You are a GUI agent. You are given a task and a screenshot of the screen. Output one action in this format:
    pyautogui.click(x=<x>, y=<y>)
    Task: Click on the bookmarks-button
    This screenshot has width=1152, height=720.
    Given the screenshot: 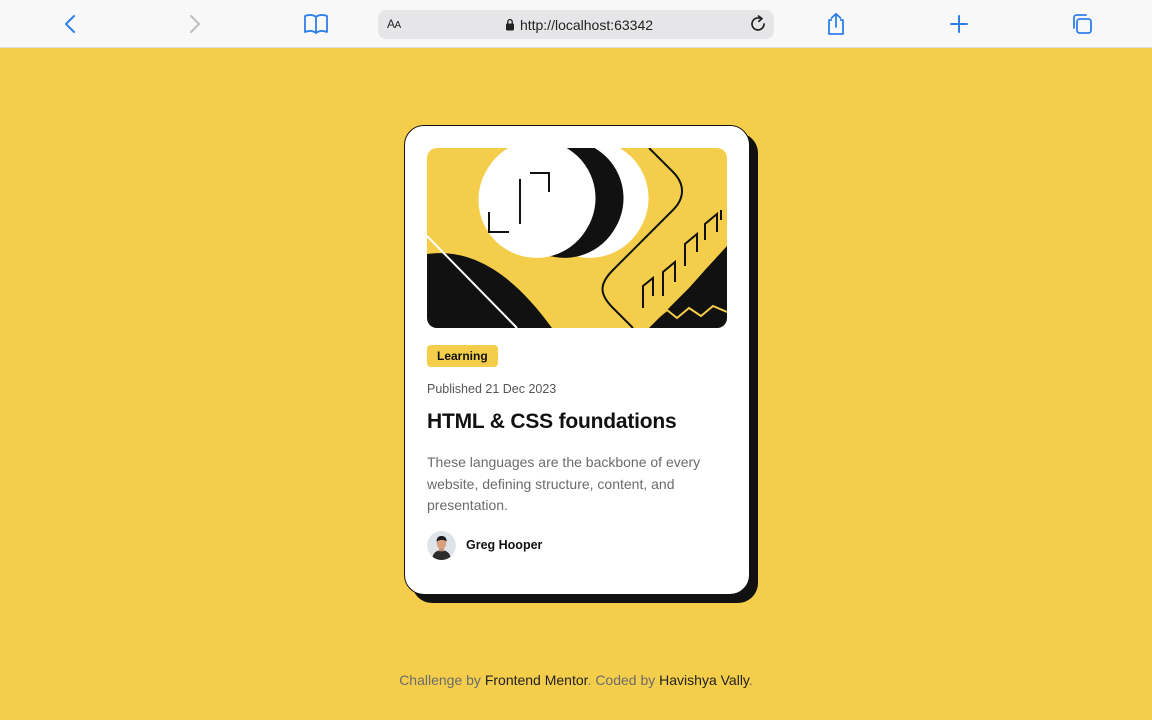 What is the action you would take?
    pyautogui.click(x=316, y=24)
    